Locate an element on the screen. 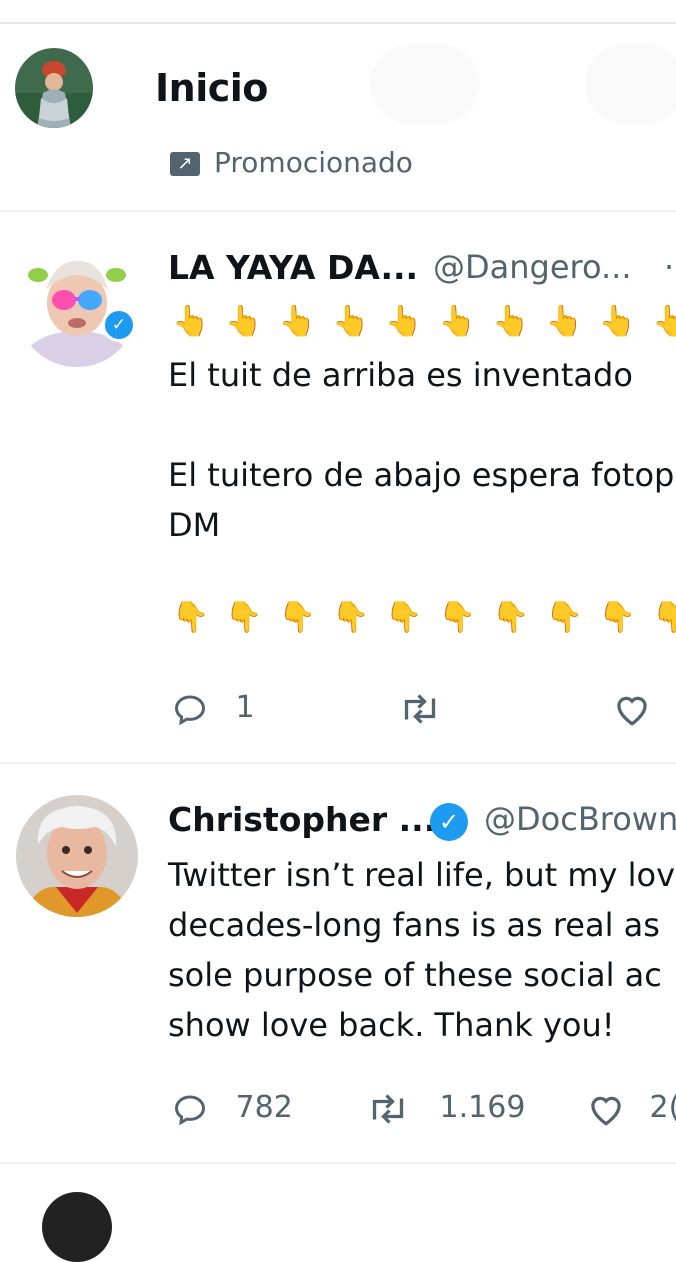  retweet-button: 1.169 is located at coordinates (445, 1108).